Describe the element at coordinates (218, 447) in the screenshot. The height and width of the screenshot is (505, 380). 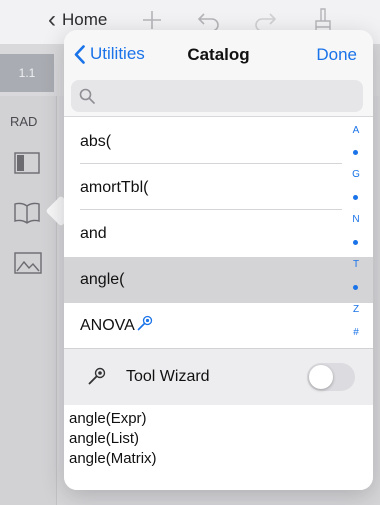
I see `syntax-help-panel: angle(Expr) angle(List) angle(Matrix)` at that location.